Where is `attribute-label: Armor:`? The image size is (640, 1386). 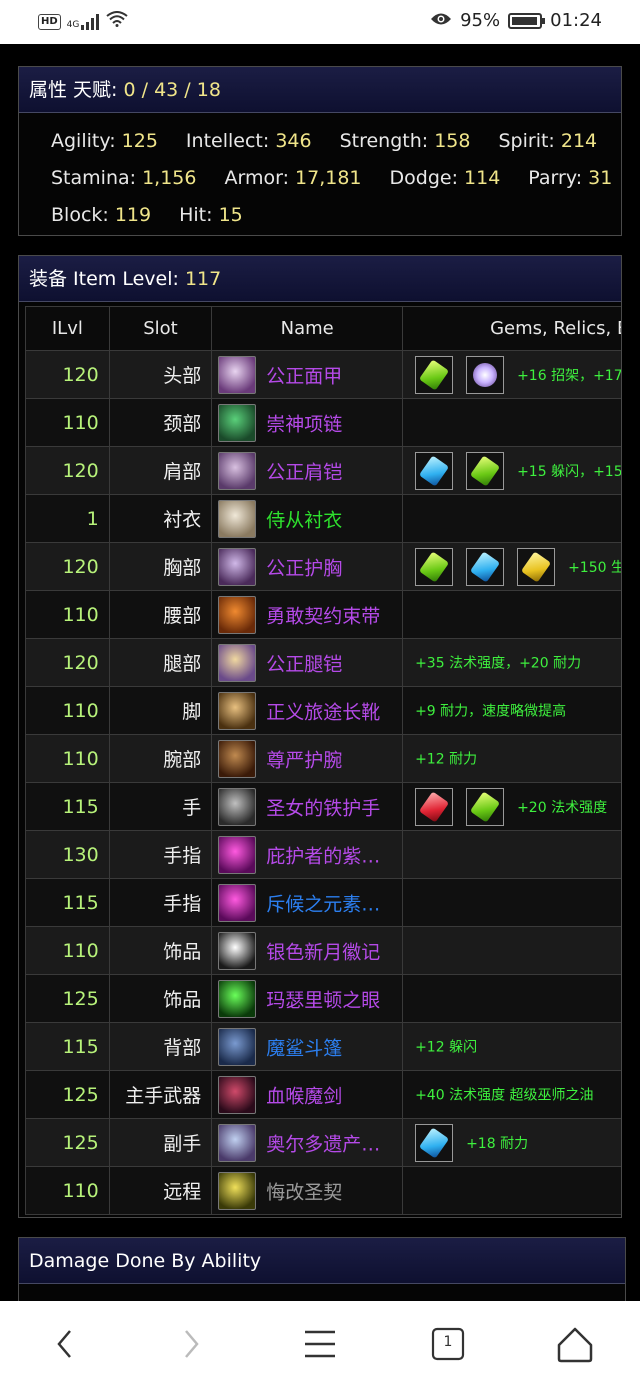
attribute-label: Armor: is located at coordinates (256, 178).